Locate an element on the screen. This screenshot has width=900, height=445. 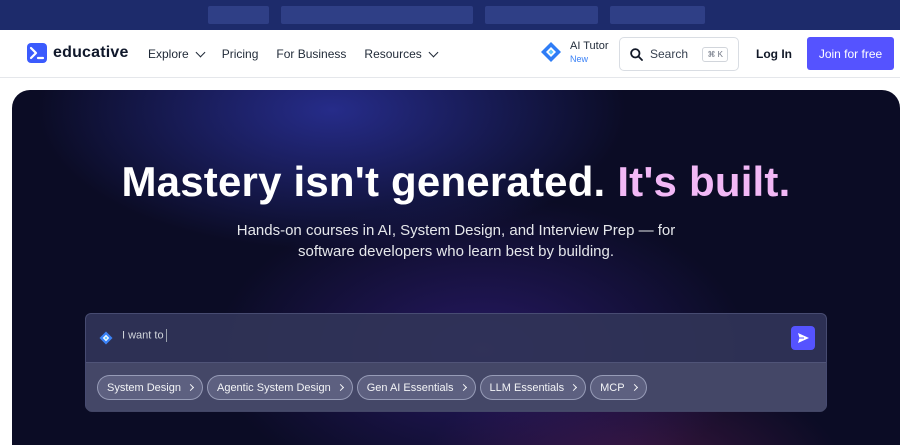
ai-tutor-label: AI Tutor is located at coordinates (589, 46).